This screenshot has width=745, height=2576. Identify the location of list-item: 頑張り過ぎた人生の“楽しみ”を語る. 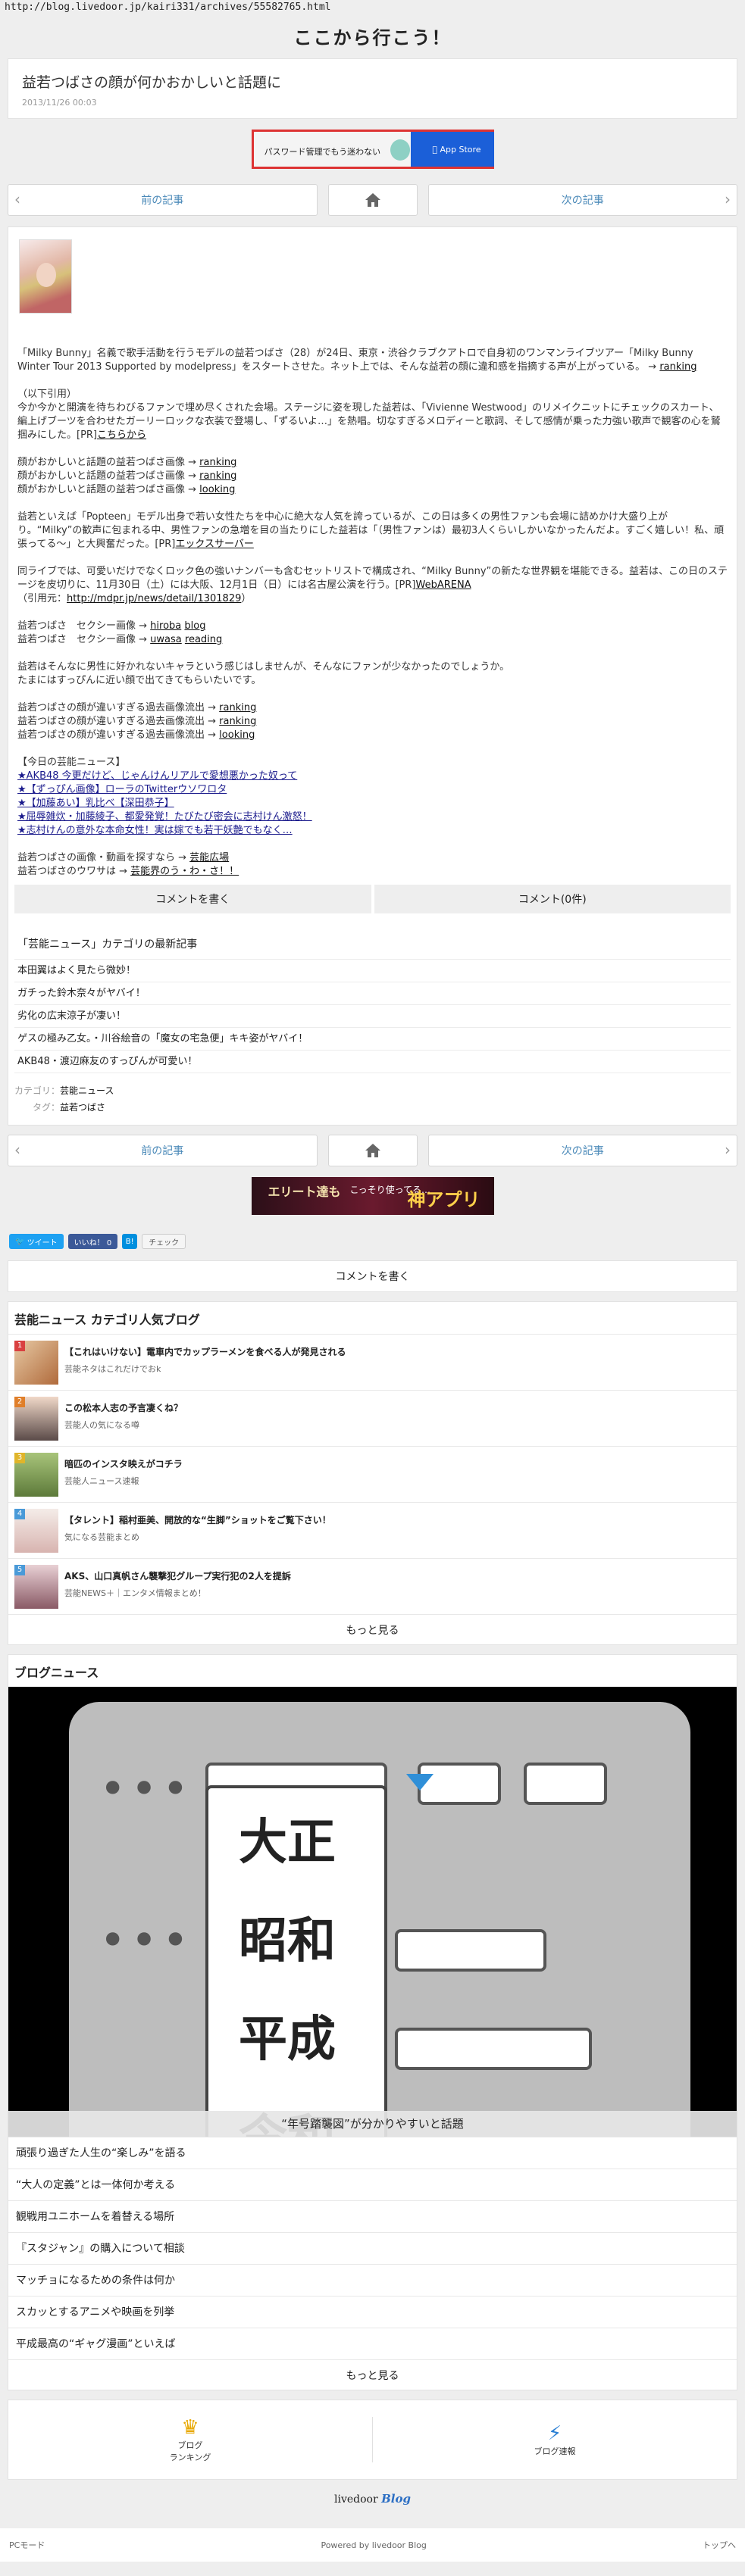
(372, 2153).